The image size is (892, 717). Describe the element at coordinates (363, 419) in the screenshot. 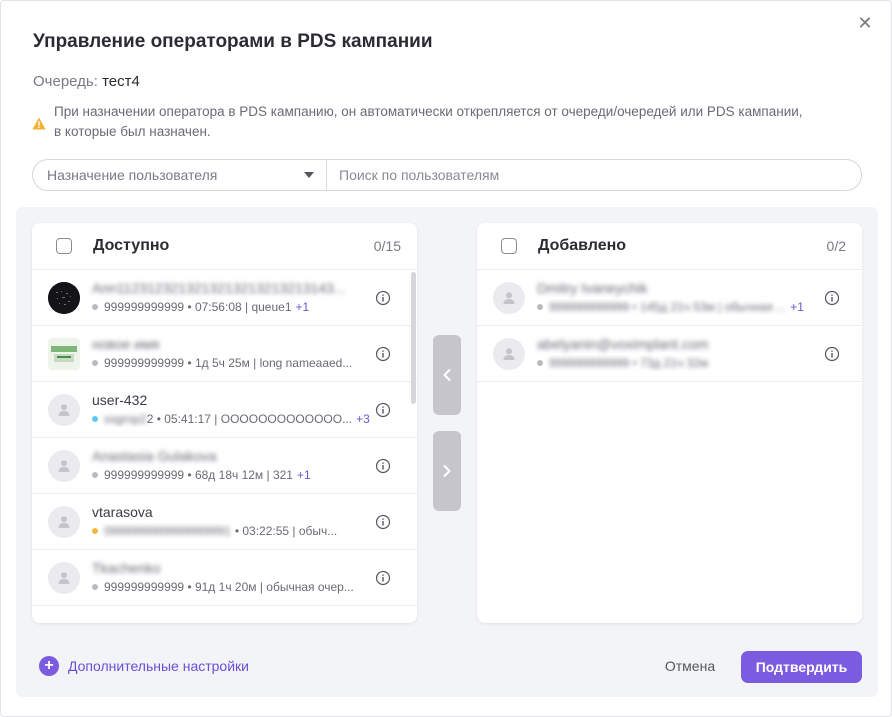

I see `extra-queues-count: +3` at that location.